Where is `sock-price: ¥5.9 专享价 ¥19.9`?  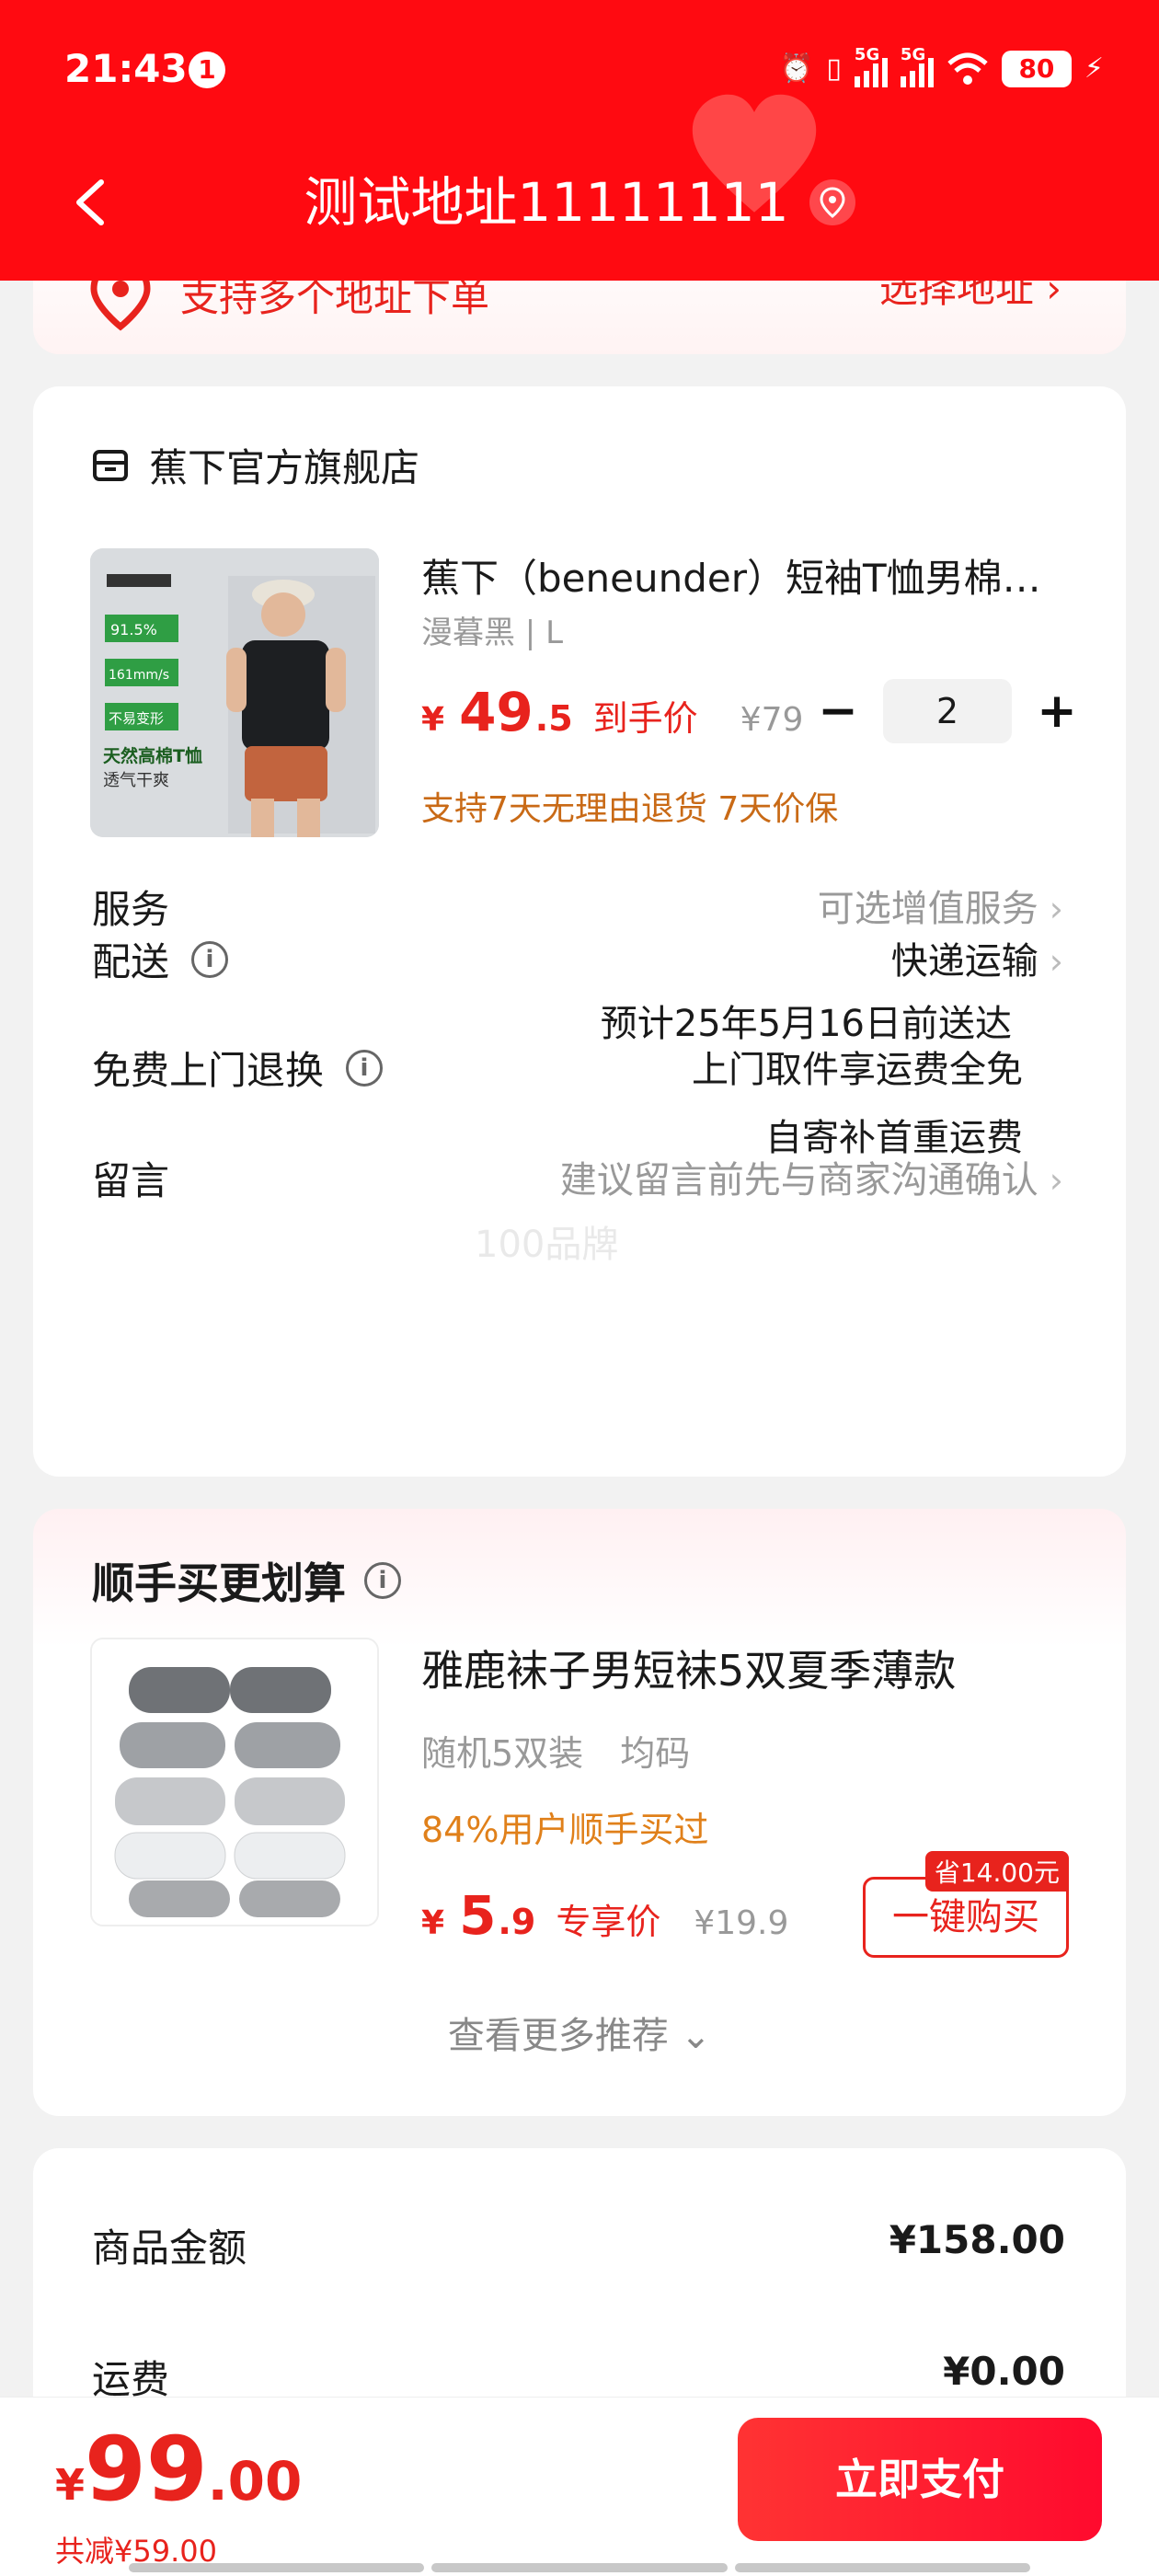
sock-price: ¥5.9 专享价 ¥19.9 is located at coordinates (605, 1915).